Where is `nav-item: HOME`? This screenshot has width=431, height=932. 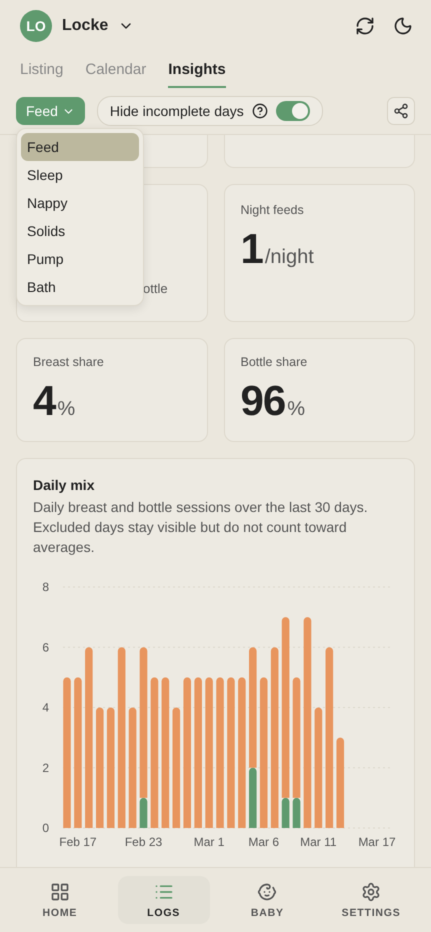 nav-item: HOME is located at coordinates (60, 900).